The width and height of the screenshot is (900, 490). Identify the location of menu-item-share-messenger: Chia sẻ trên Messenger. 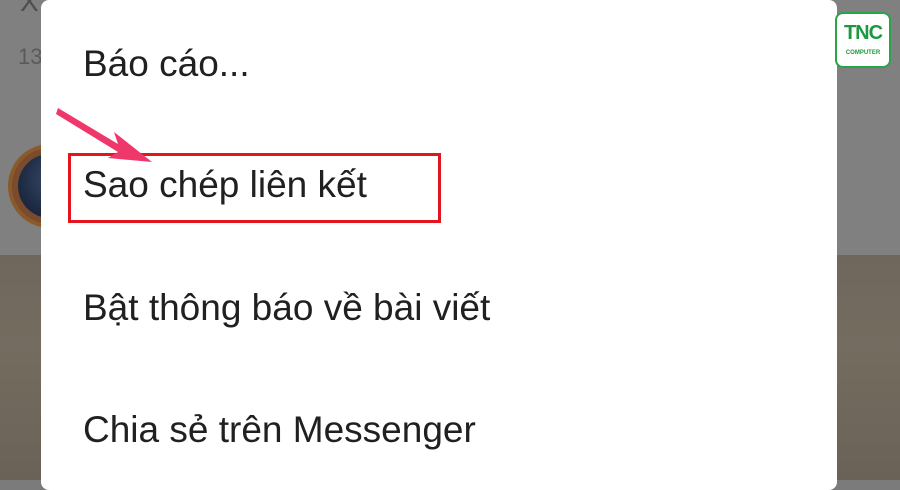
(279, 430).